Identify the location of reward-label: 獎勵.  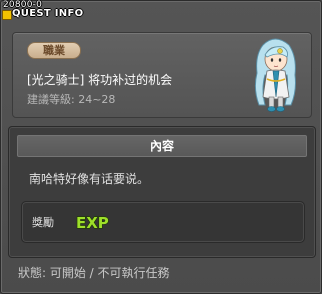
(43, 222).